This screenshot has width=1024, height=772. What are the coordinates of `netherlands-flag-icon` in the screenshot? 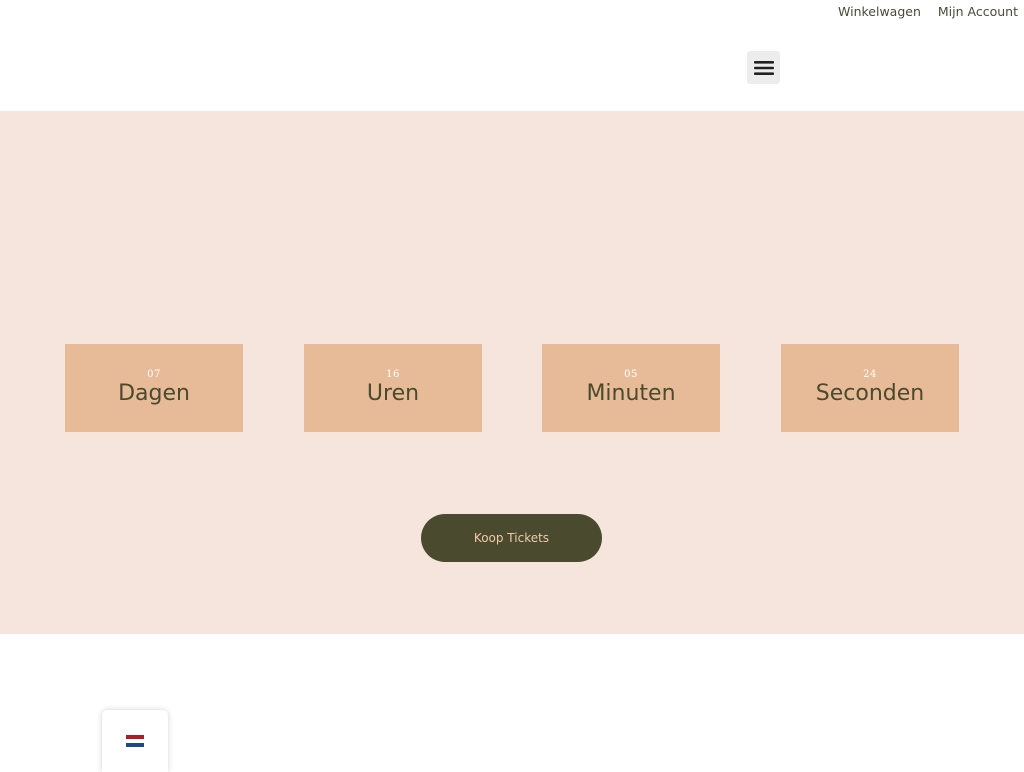 It's located at (135, 741).